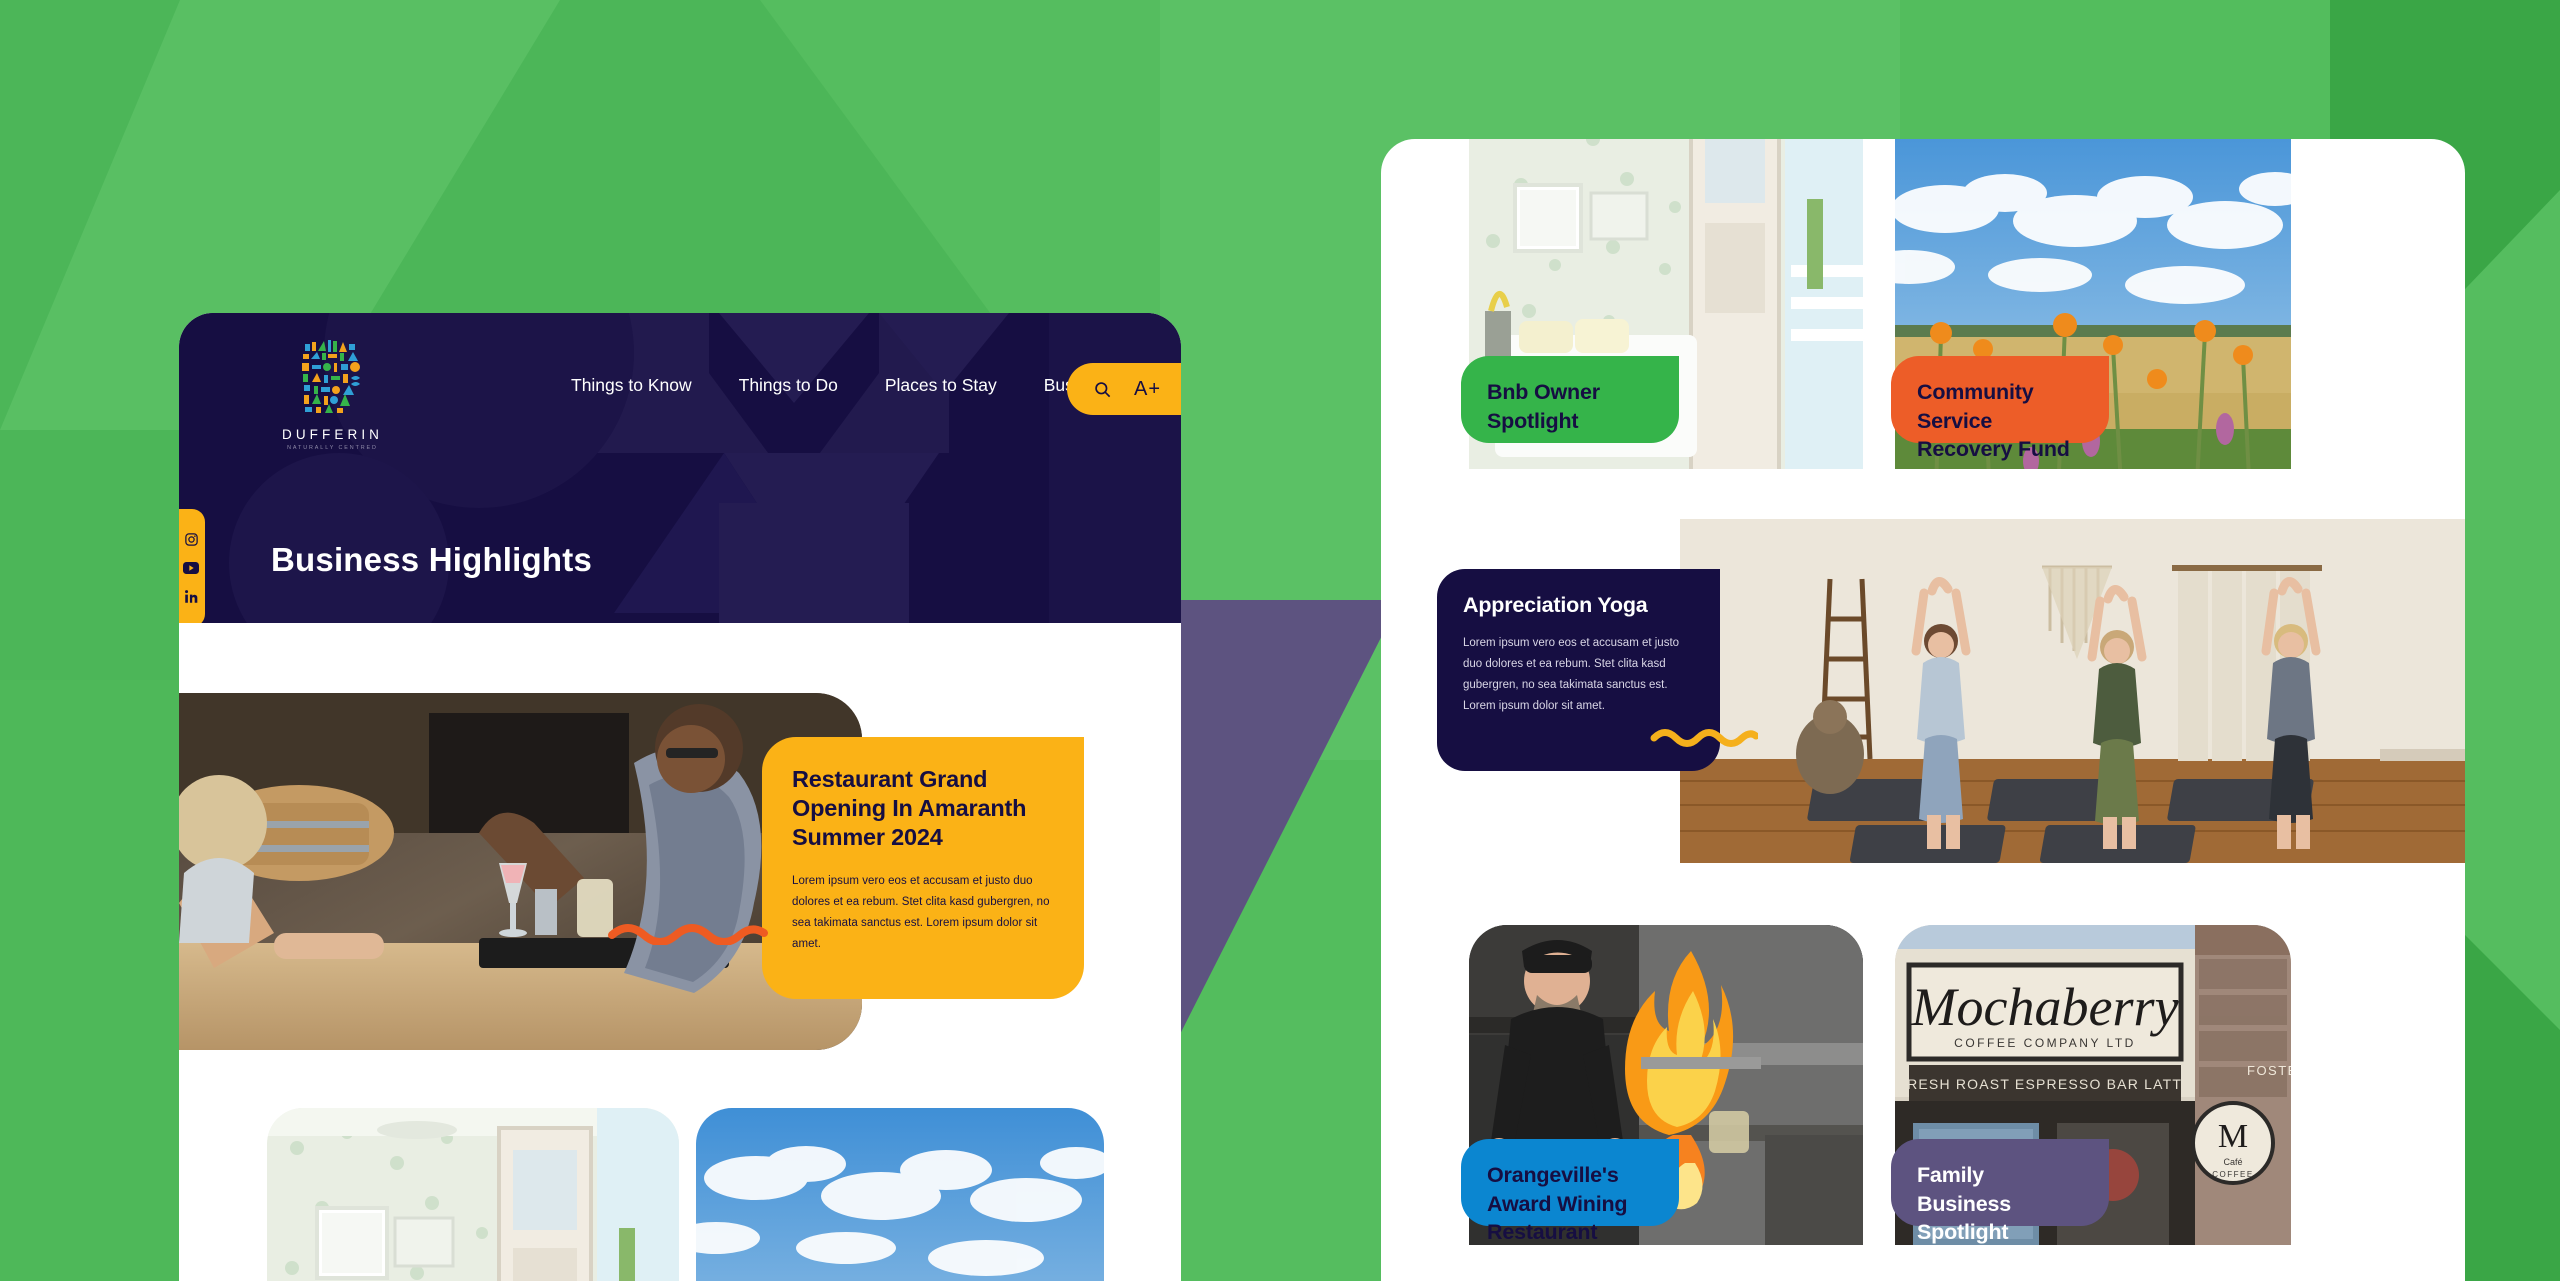 Image resolution: width=2560 pixels, height=1281 pixels. I want to click on hero-image, so click(520, 871).